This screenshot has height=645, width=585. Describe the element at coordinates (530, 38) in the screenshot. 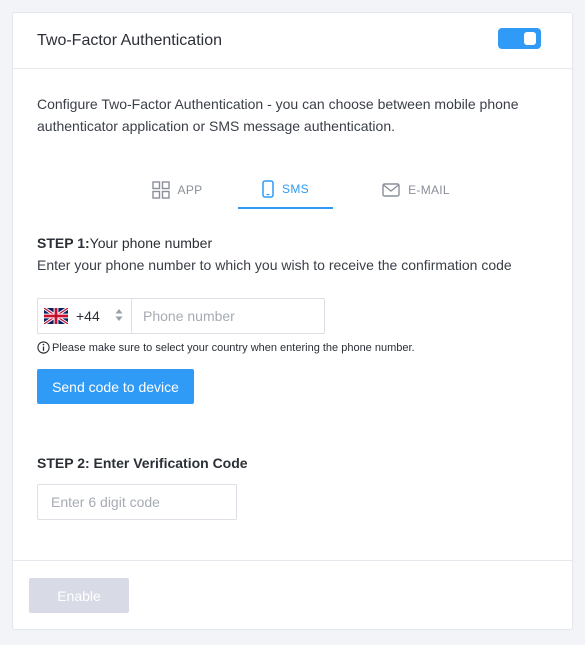

I see `toggle-knob` at that location.